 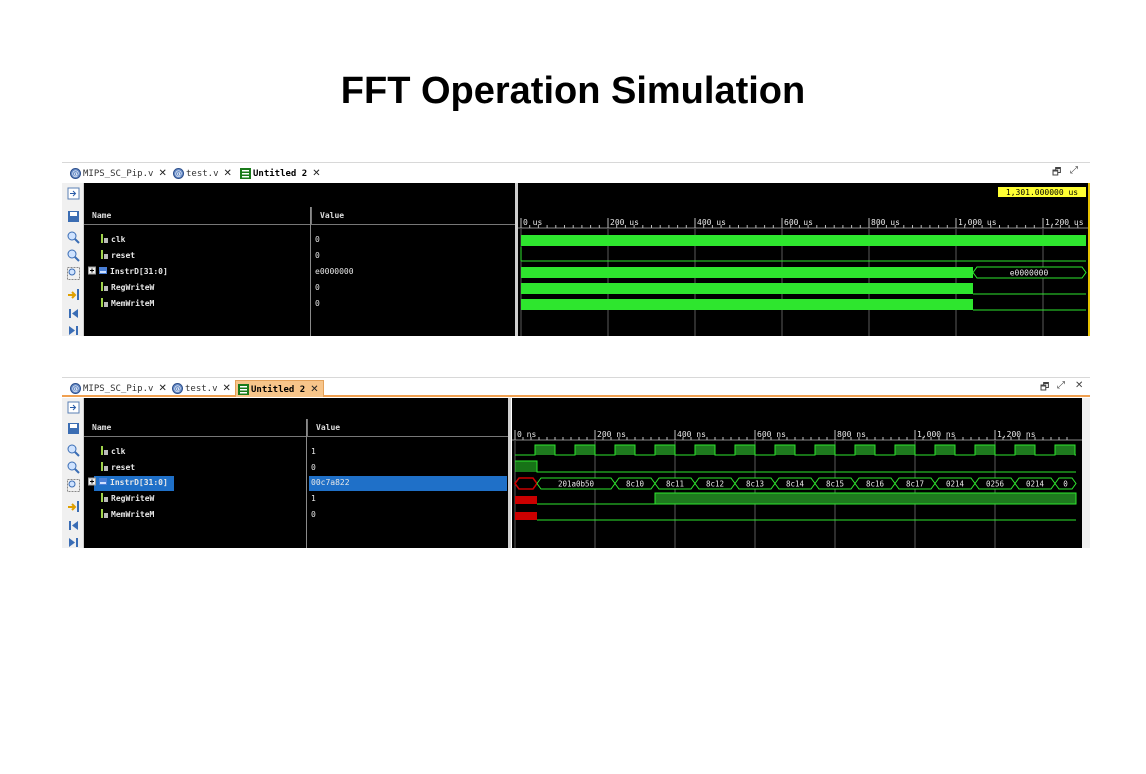 What do you see at coordinates (711, 222) in the screenshot?
I see `time-tick-label: 400 us` at bounding box center [711, 222].